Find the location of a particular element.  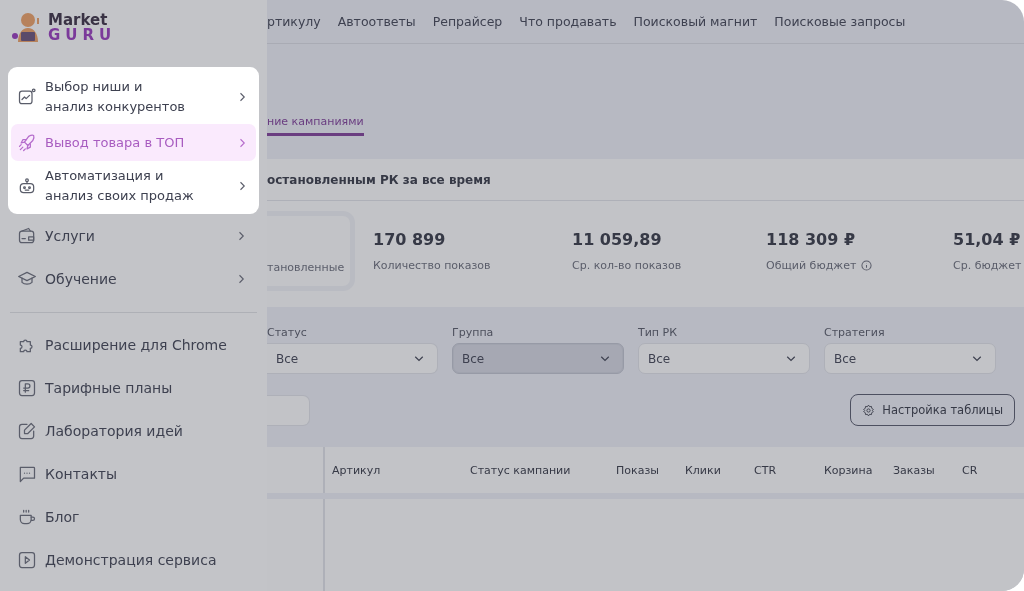

sidebar-item: Демонстрация сервиса is located at coordinates (133, 559).